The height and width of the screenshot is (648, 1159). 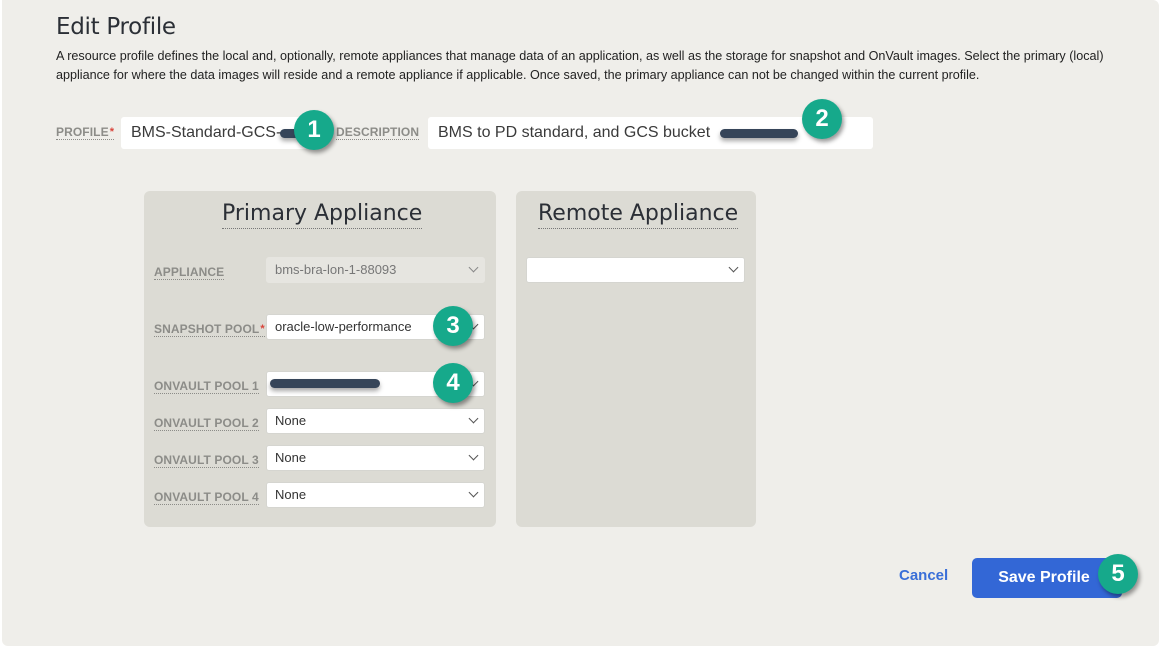 I want to click on onvault-pool-4-select: None, so click(x=375, y=495).